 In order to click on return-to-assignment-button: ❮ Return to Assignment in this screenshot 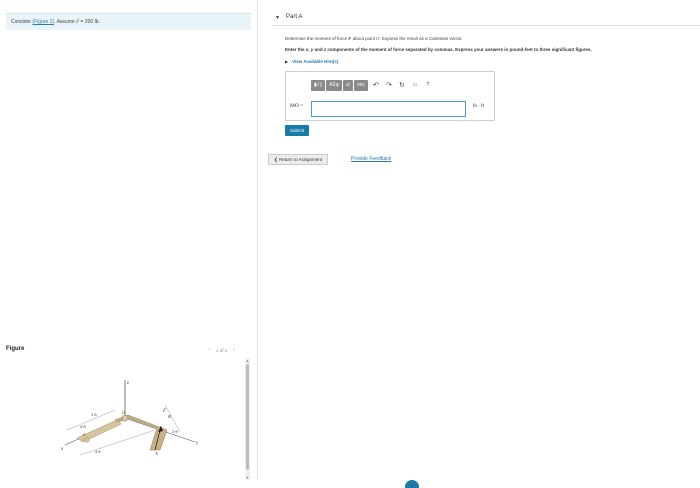, I will do `click(298, 159)`.